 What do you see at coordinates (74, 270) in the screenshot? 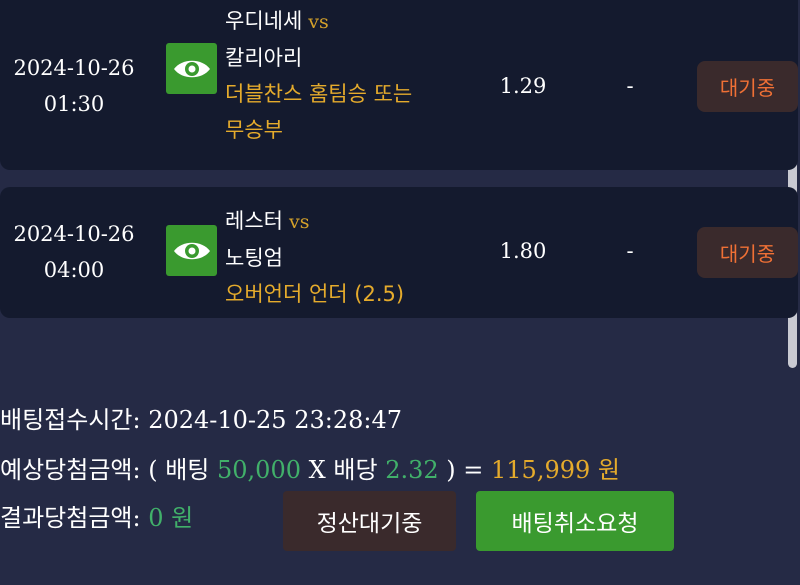
I see `bet-time: 04:00` at bounding box center [74, 270].